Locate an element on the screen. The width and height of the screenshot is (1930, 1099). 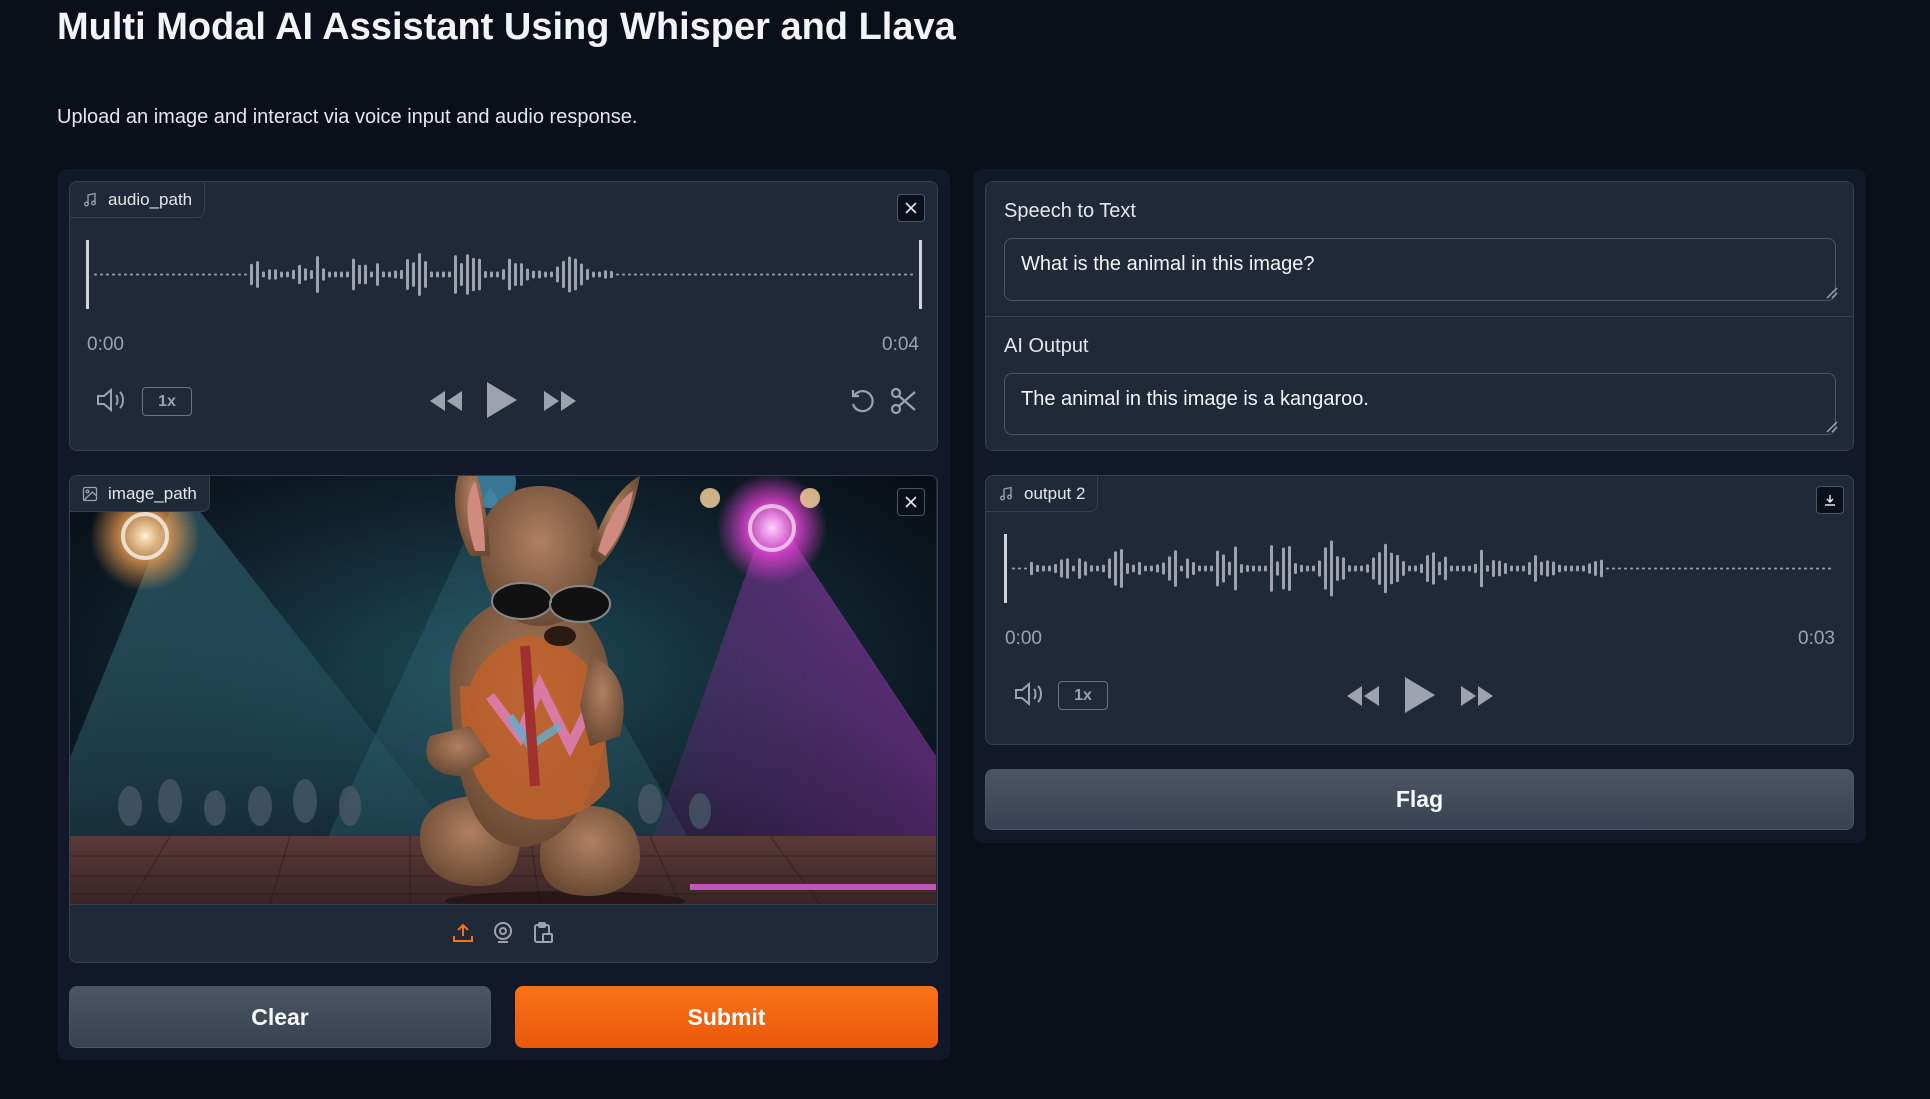
download-icon is located at coordinates (1830, 500).